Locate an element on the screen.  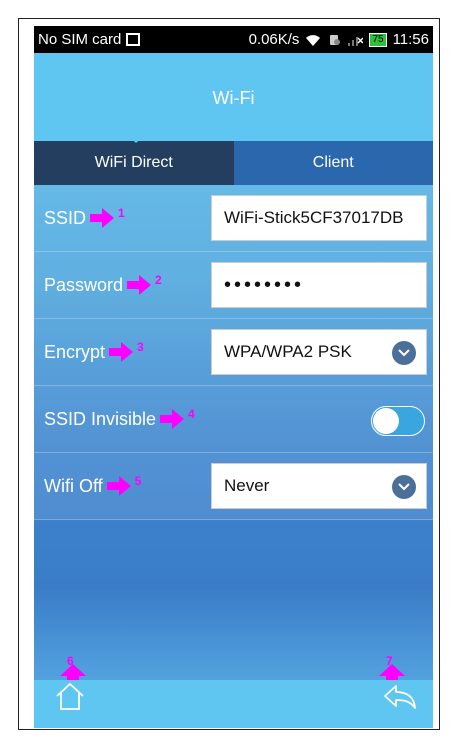
clock: 11:56 is located at coordinates (410, 39).